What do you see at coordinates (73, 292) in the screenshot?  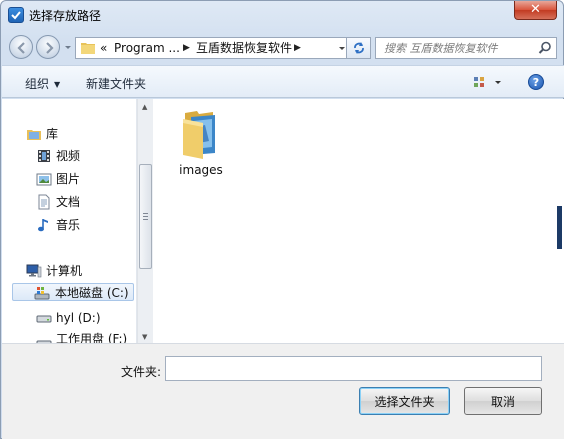 I see `nav-item-drive-c: 本地磁盘 (C:)` at bounding box center [73, 292].